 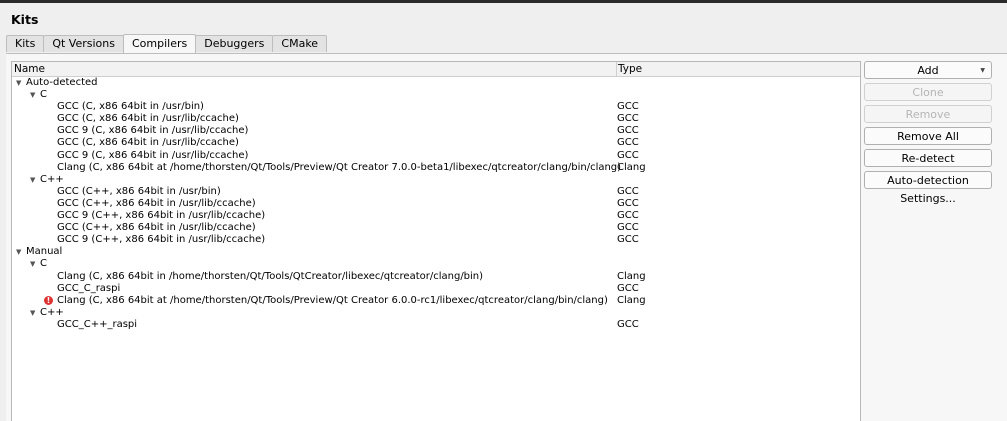 I want to click on tab-qt-versions: Qt Versions, so click(x=83, y=43).